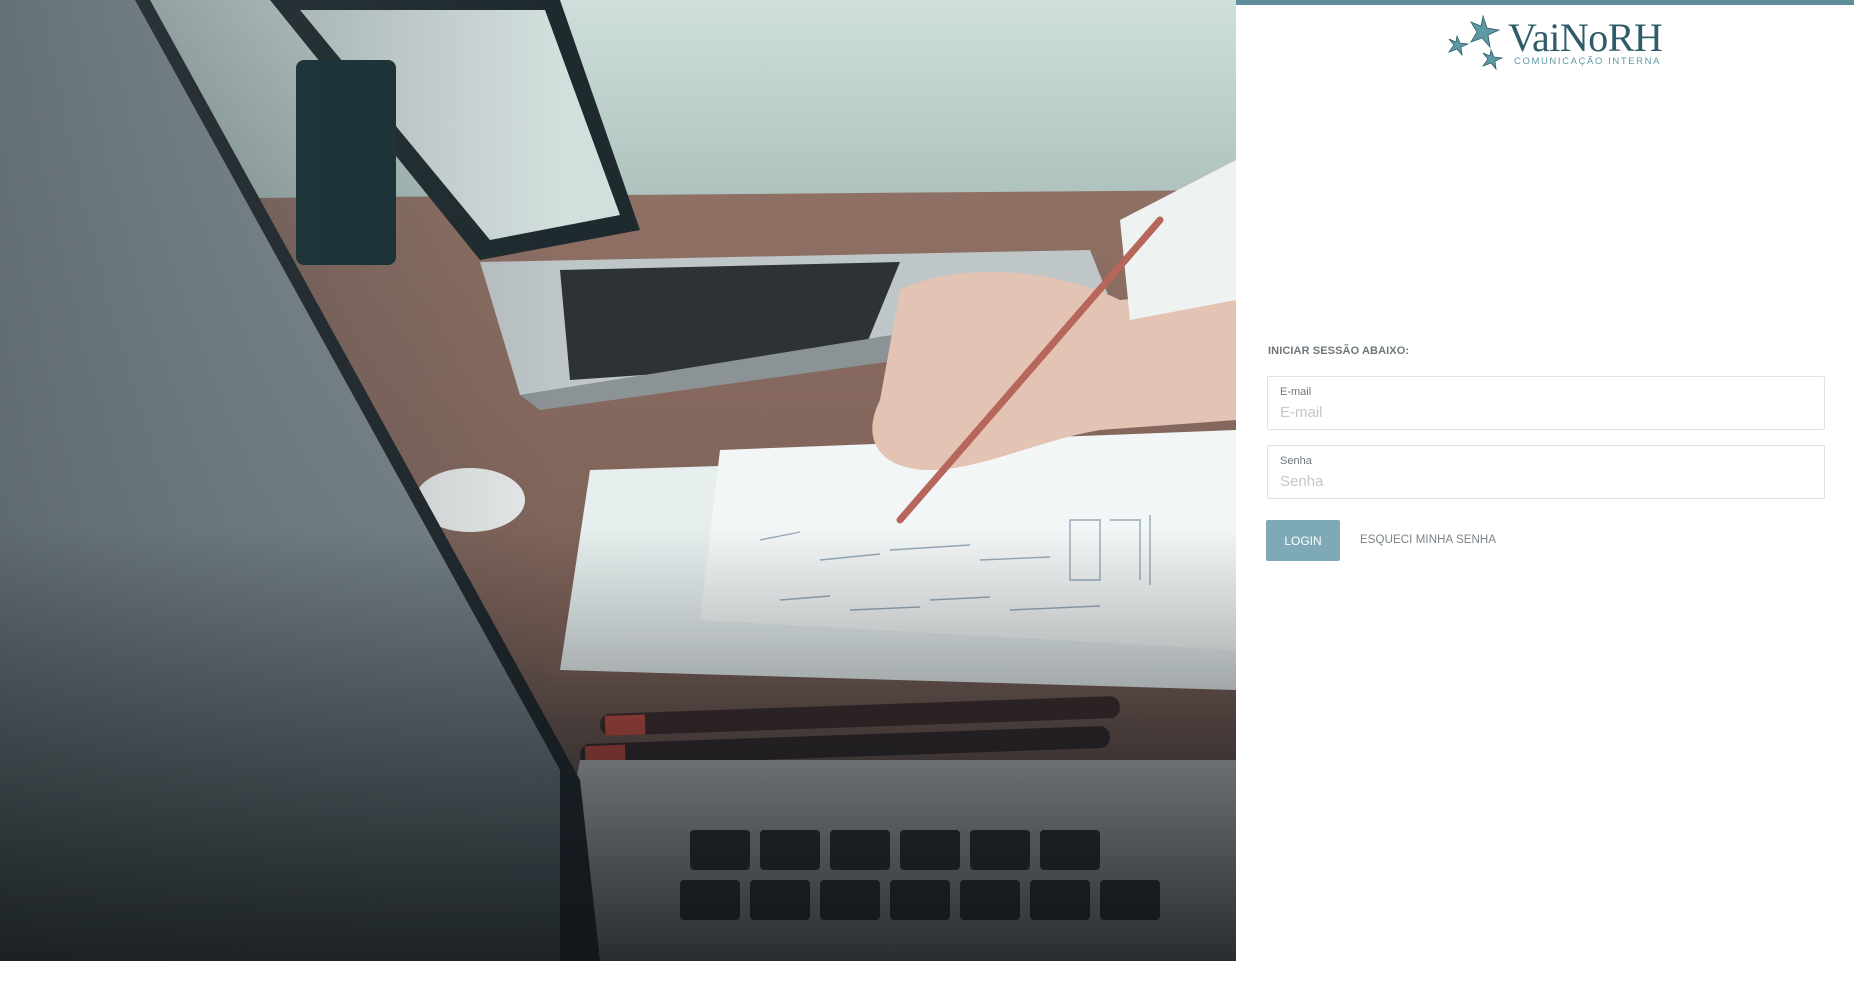 The height and width of the screenshot is (986, 1854). What do you see at coordinates (1534, 37) in the screenshot?
I see `brand-name-vai: Vai` at bounding box center [1534, 37].